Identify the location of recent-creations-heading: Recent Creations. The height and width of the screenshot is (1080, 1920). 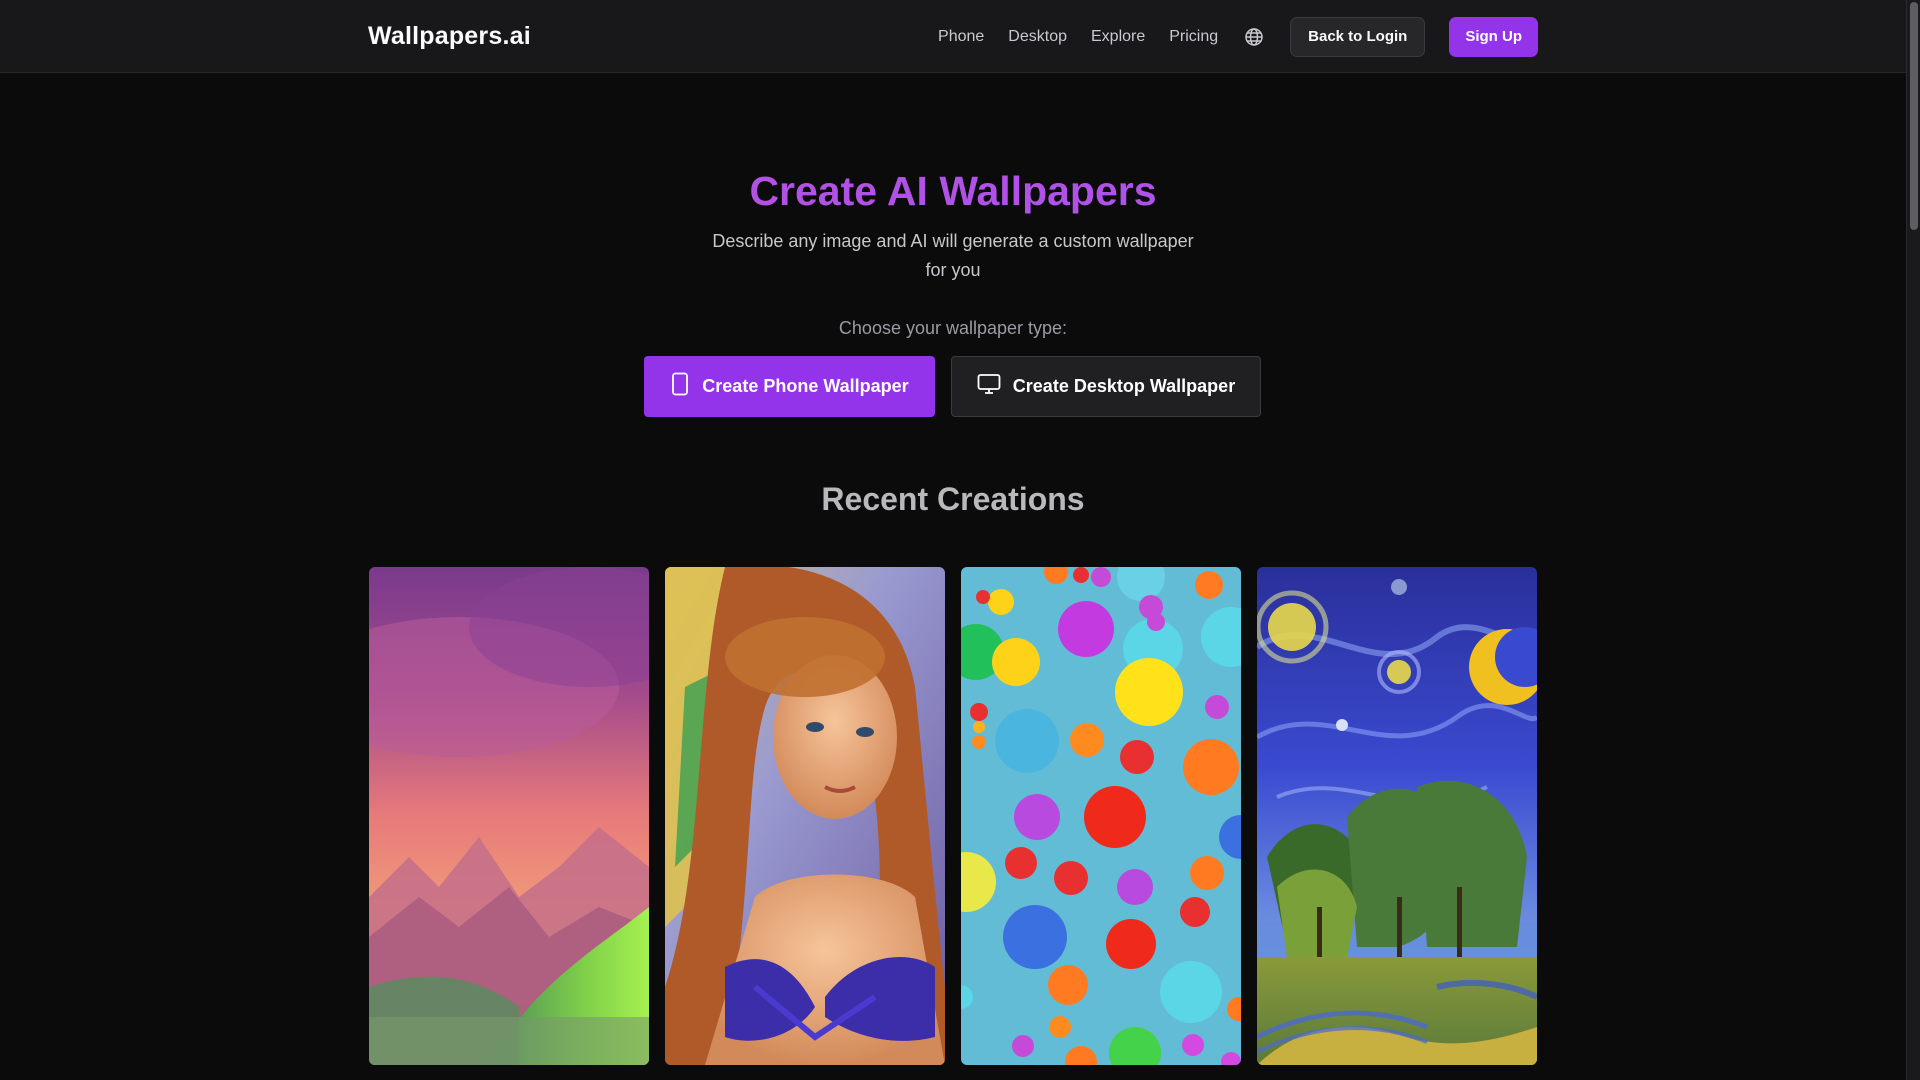
(953, 499).